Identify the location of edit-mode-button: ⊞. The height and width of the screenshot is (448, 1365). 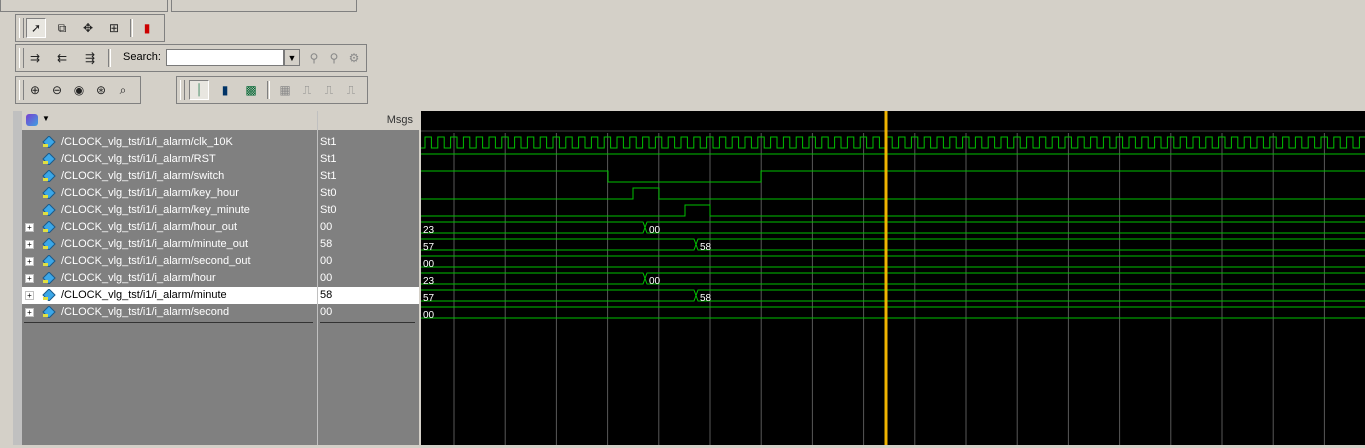
(114, 28).